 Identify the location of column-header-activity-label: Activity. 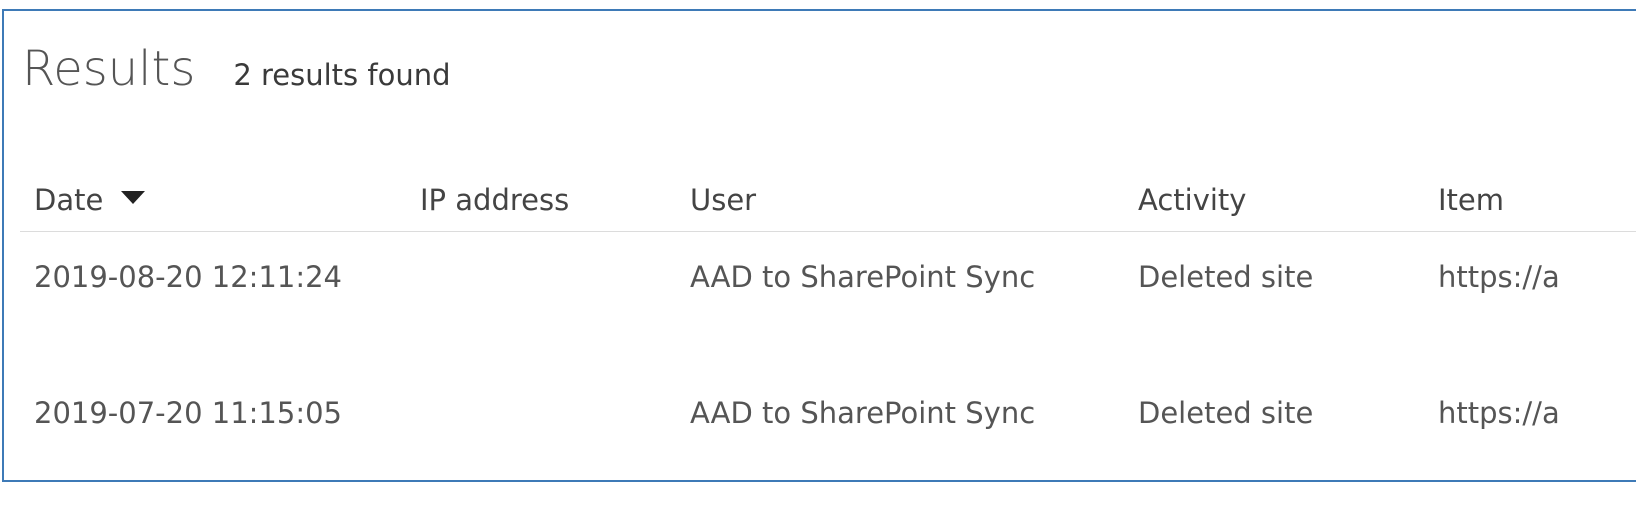
(1192, 200).